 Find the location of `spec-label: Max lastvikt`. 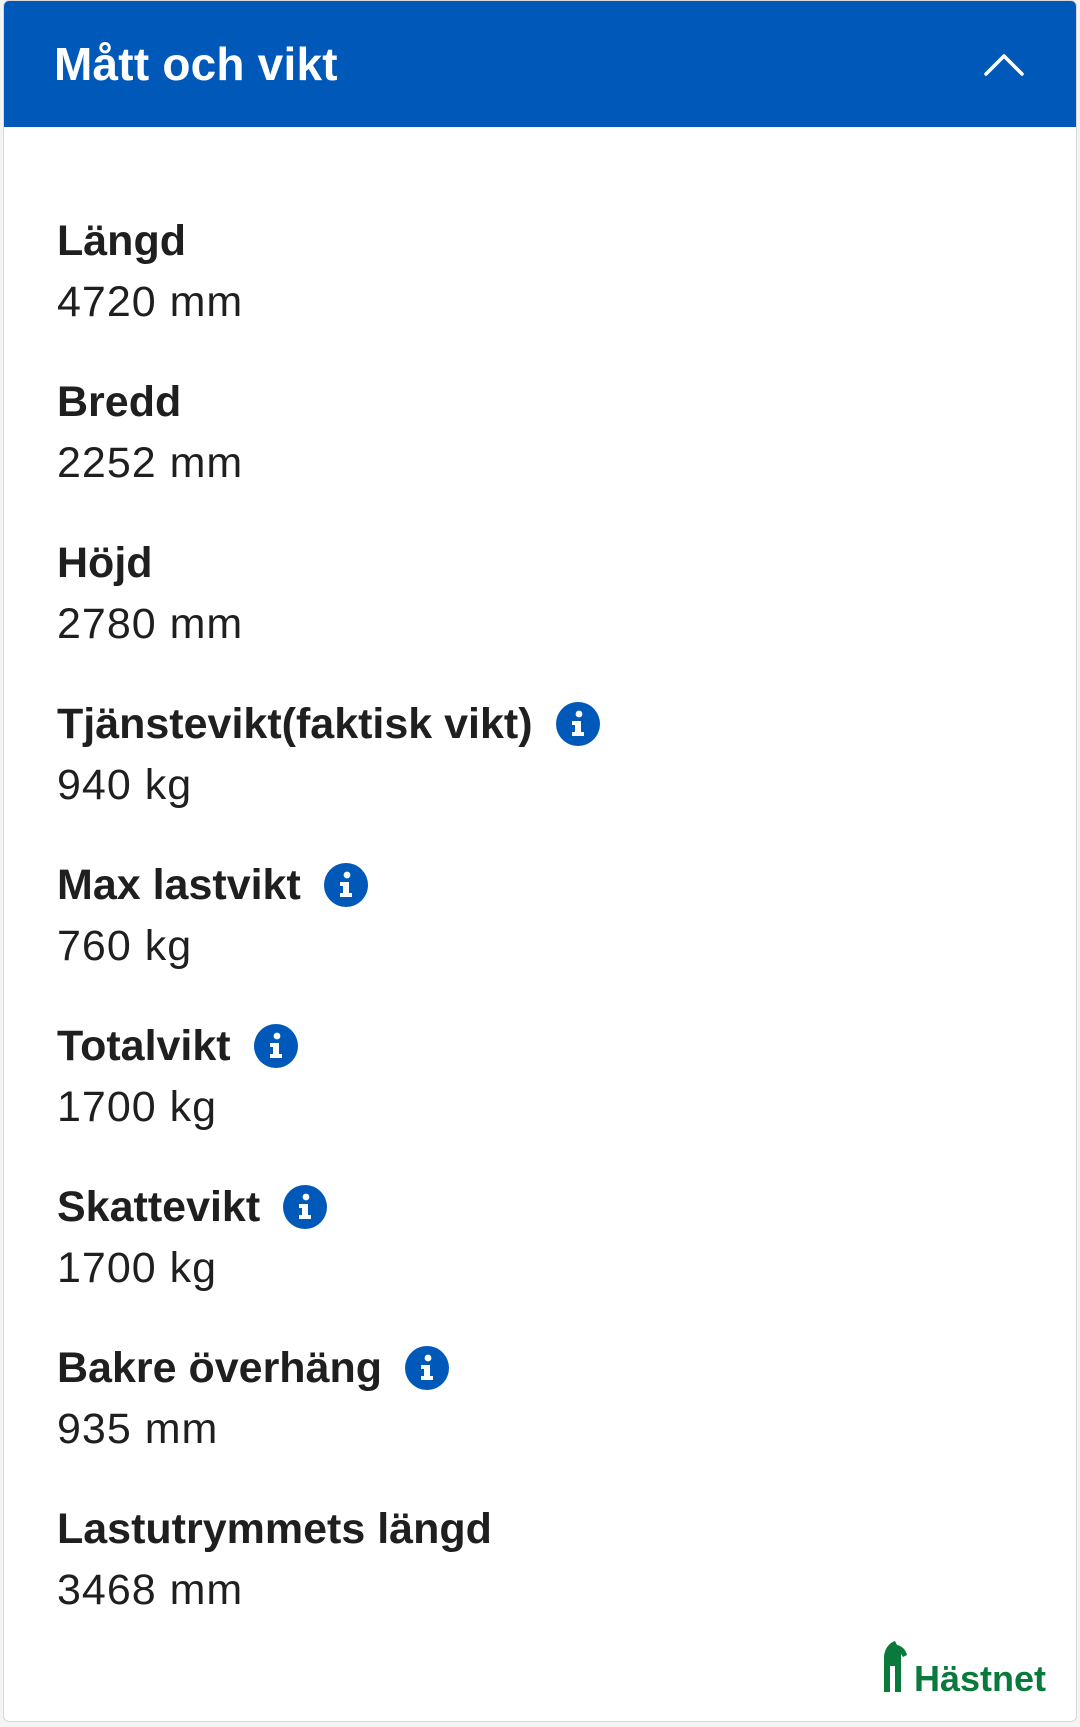

spec-label: Max lastvikt is located at coordinates (179, 884).